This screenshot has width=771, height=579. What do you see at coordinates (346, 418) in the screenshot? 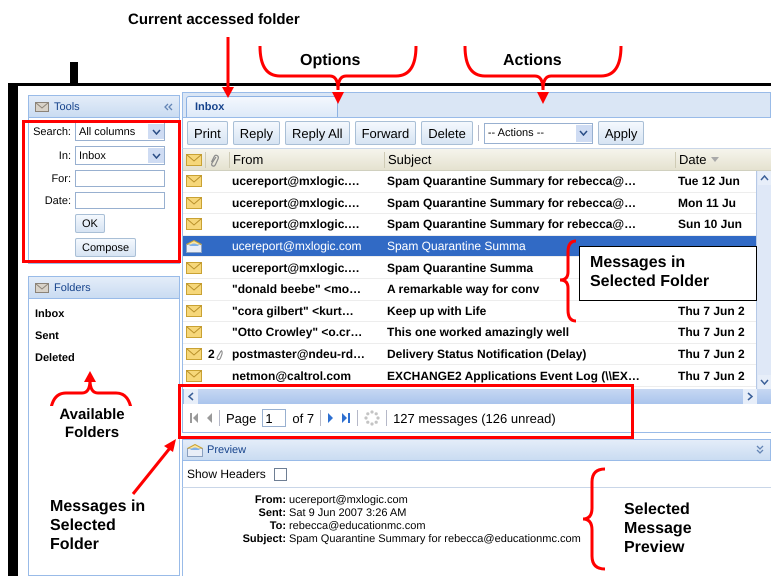
I see `last-page-icon` at bounding box center [346, 418].